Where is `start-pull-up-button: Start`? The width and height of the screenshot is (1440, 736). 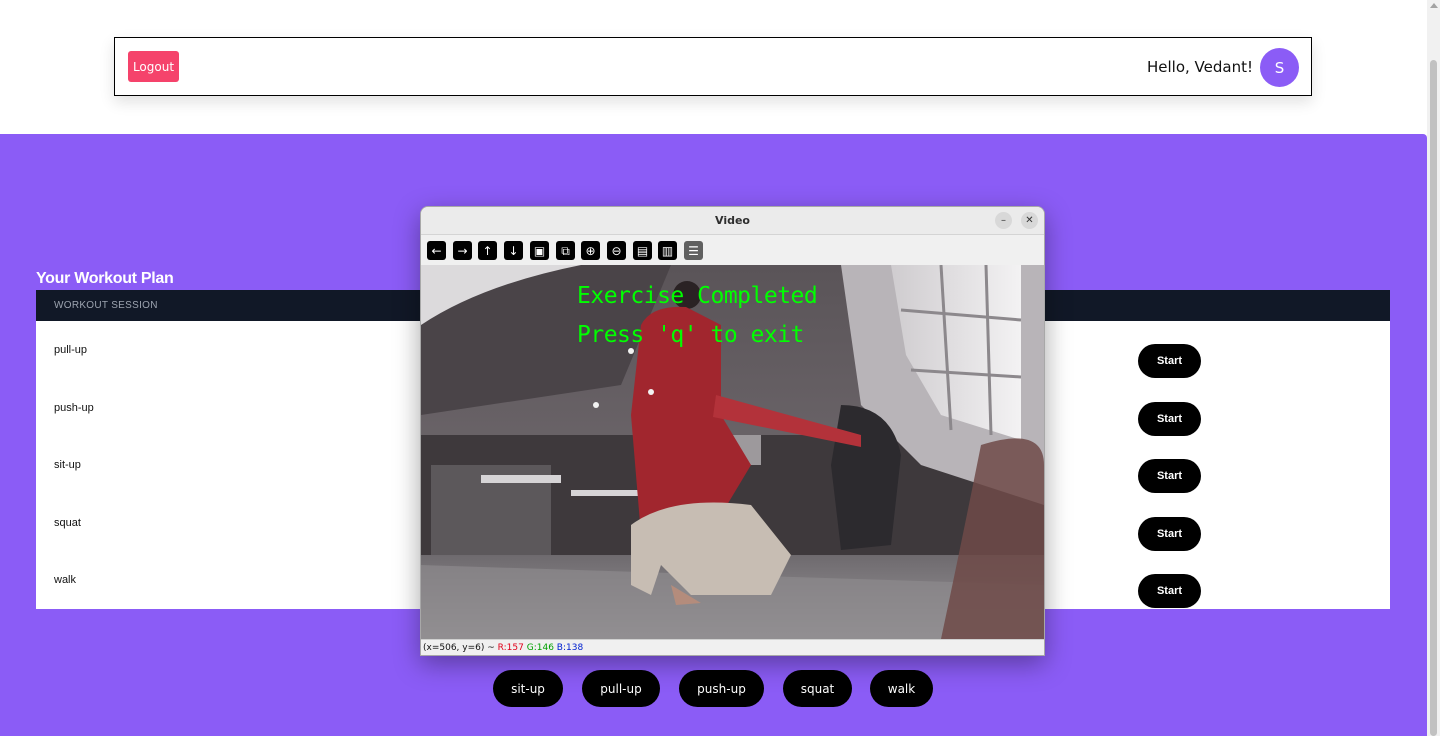
start-pull-up-button: Start is located at coordinates (1169, 361).